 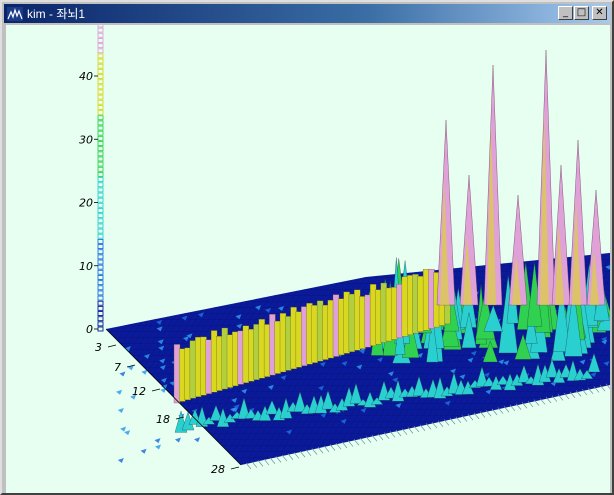 I want to click on y-axis-tick-label: 18, so click(x=163, y=419).